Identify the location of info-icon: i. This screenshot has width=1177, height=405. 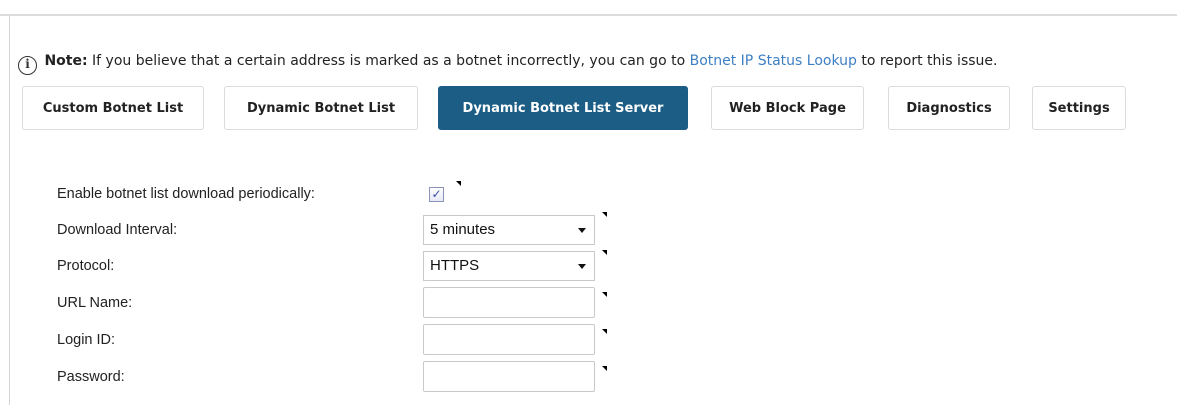
(27, 65).